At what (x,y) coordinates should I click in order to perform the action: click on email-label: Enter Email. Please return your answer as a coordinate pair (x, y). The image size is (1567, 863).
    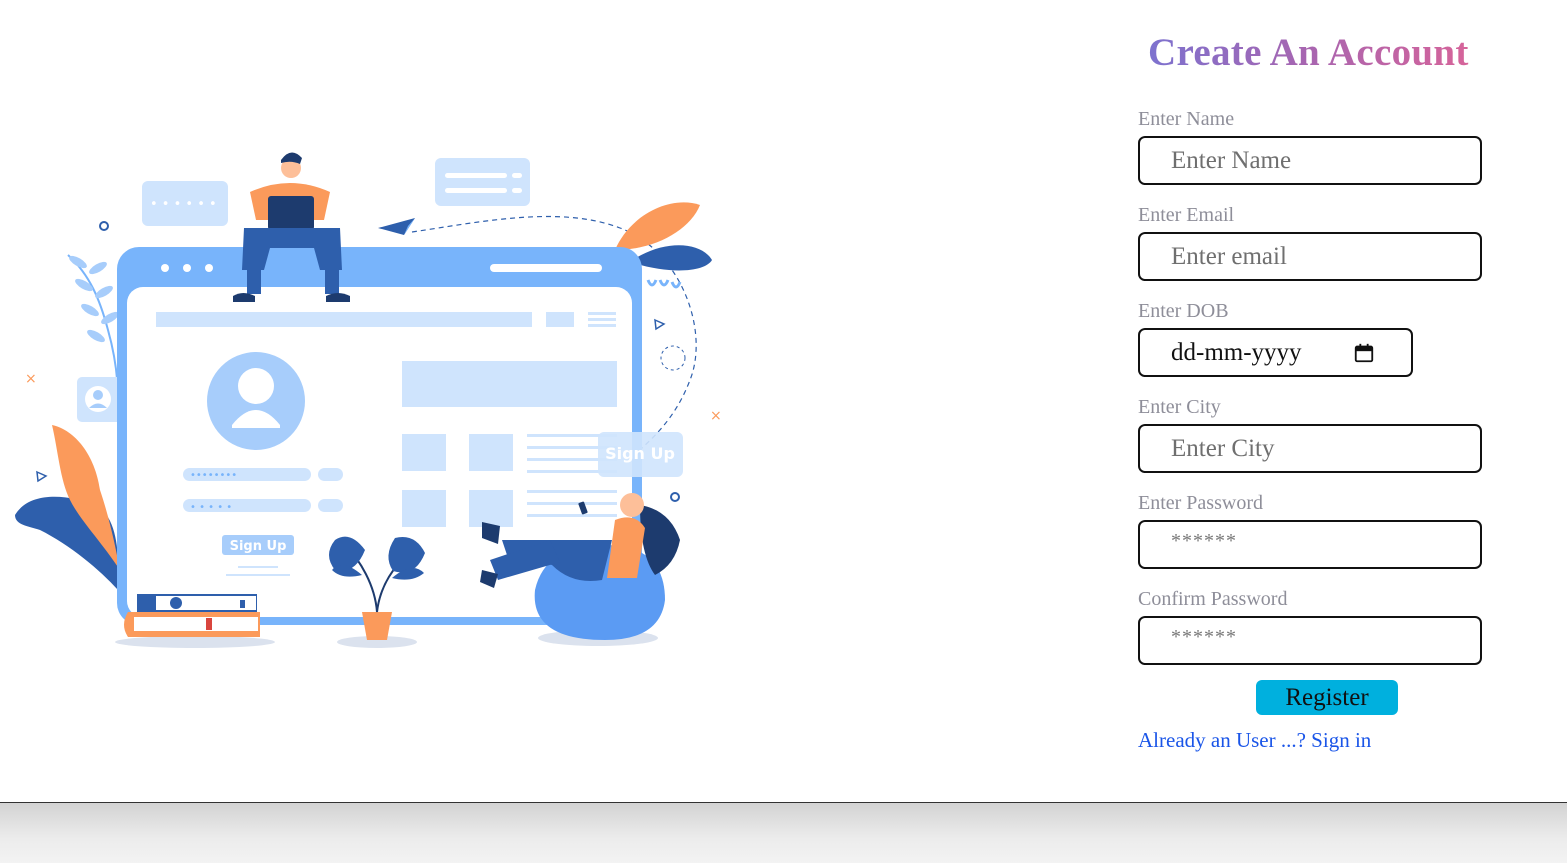
    Looking at the image, I should click on (1186, 215).